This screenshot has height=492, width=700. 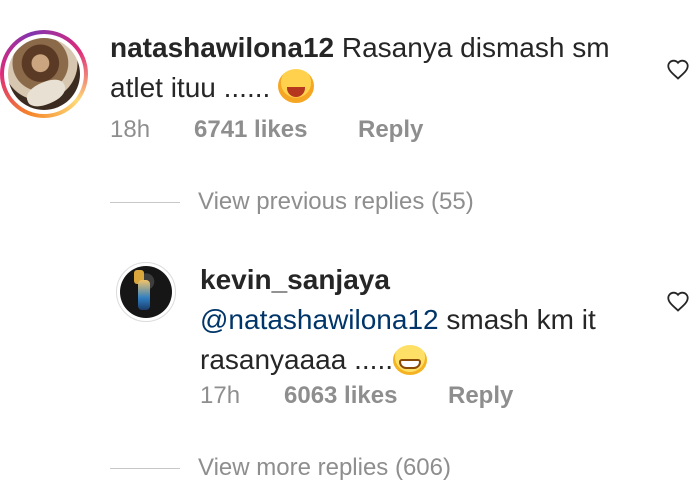 What do you see at coordinates (250, 129) in the screenshot?
I see `comment-likes: 6741 likes` at bounding box center [250, 129].